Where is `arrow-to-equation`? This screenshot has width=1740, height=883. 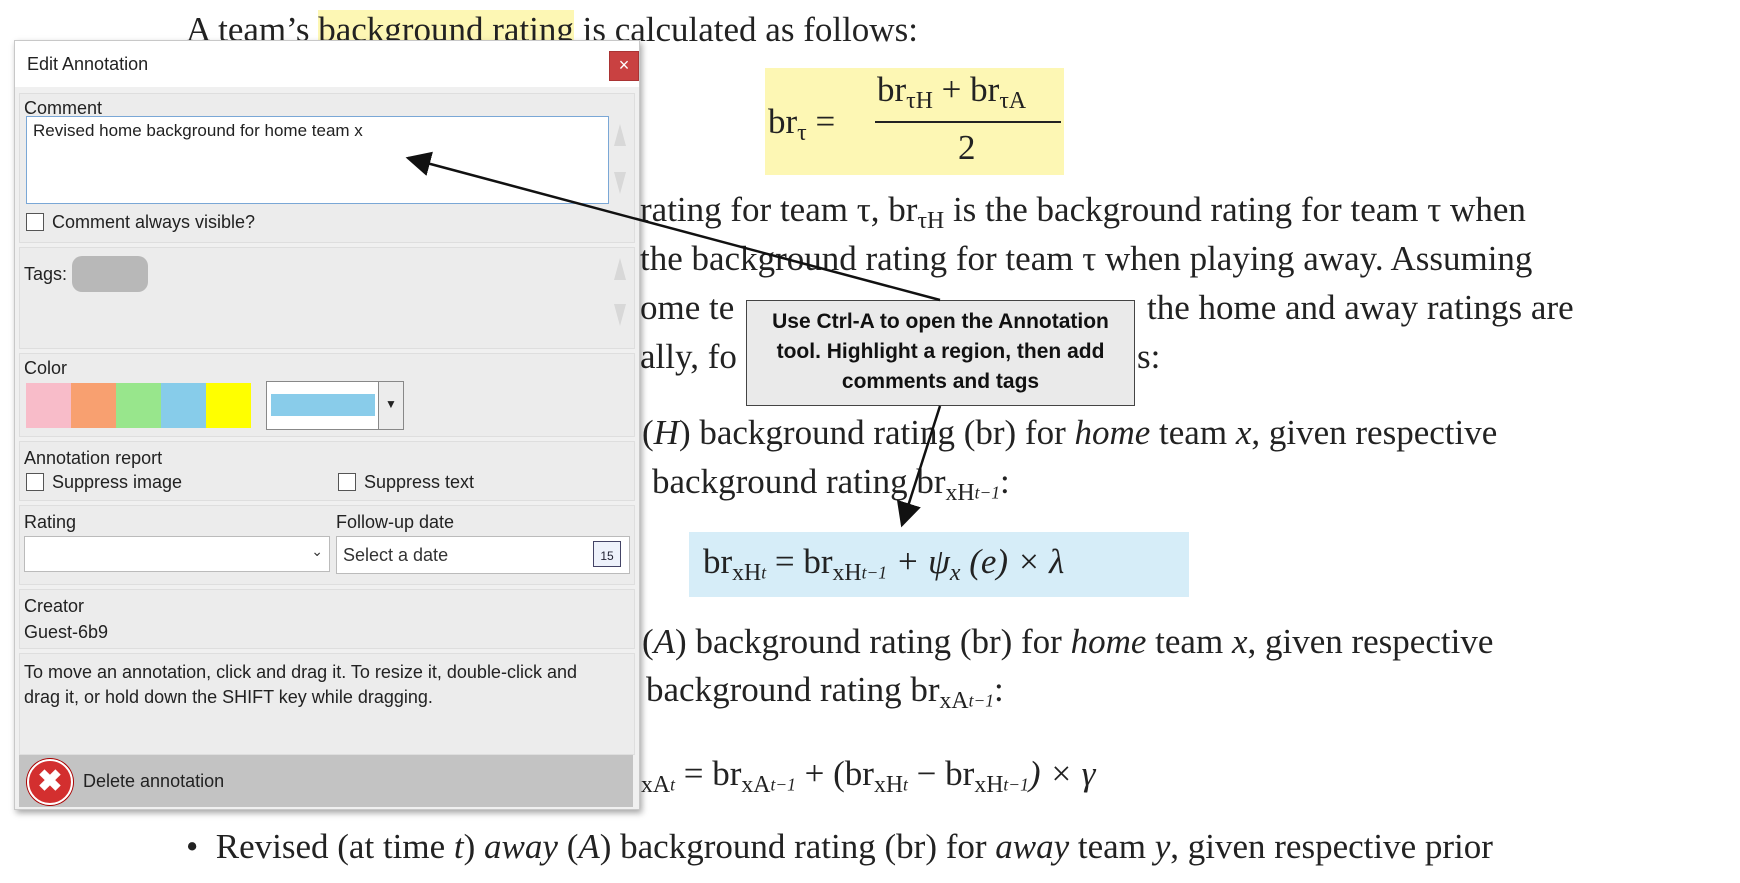
arrow-to-equation is located at coordinates (919, 466).